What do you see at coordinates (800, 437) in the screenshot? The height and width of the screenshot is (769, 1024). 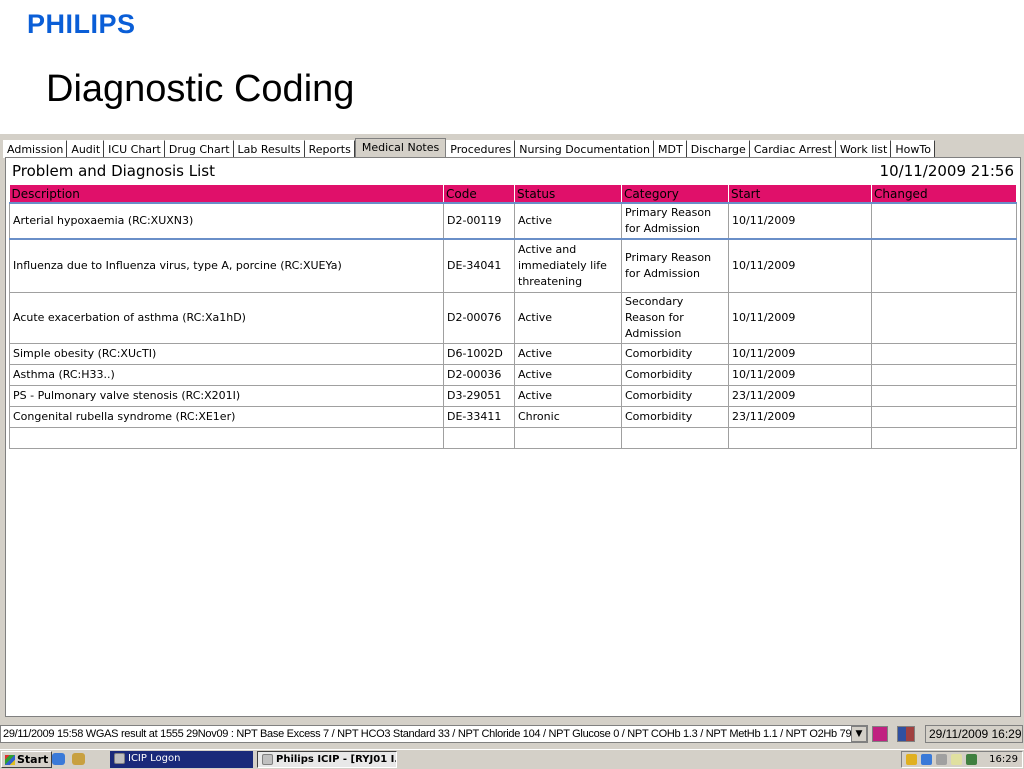 I see `cell-start` at bounding box center [800, 437].